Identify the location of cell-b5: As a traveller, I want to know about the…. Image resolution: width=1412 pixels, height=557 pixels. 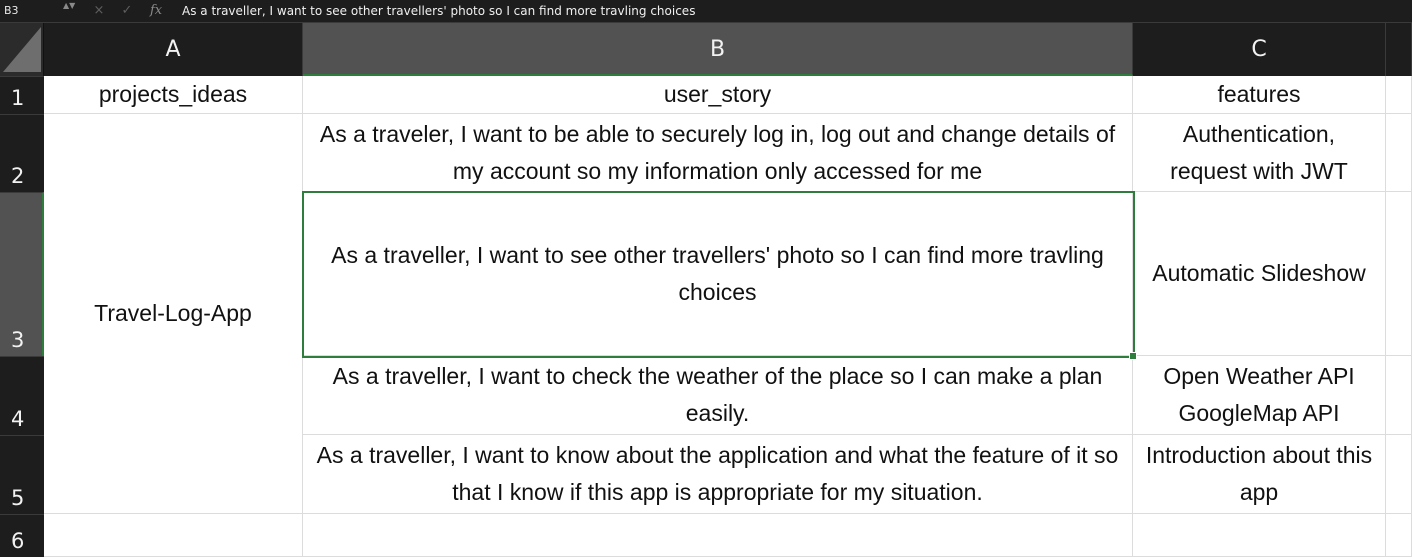
(718, 474).